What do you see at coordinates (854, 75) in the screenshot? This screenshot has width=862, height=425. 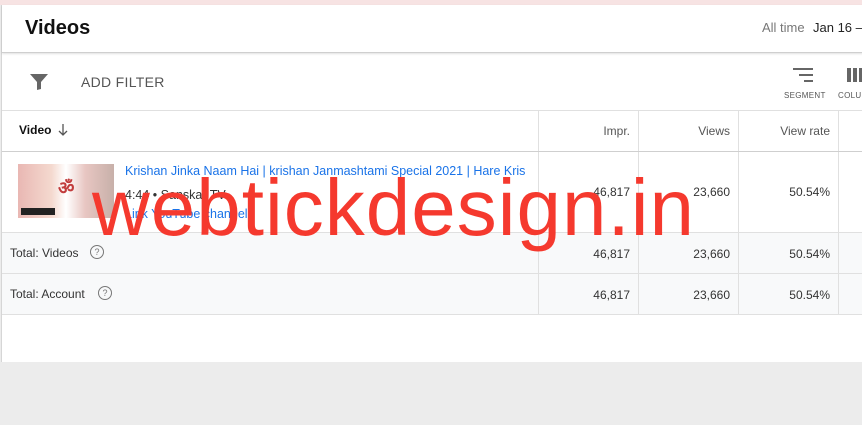 I see `columns-icon` at bounding box center [854, 75].